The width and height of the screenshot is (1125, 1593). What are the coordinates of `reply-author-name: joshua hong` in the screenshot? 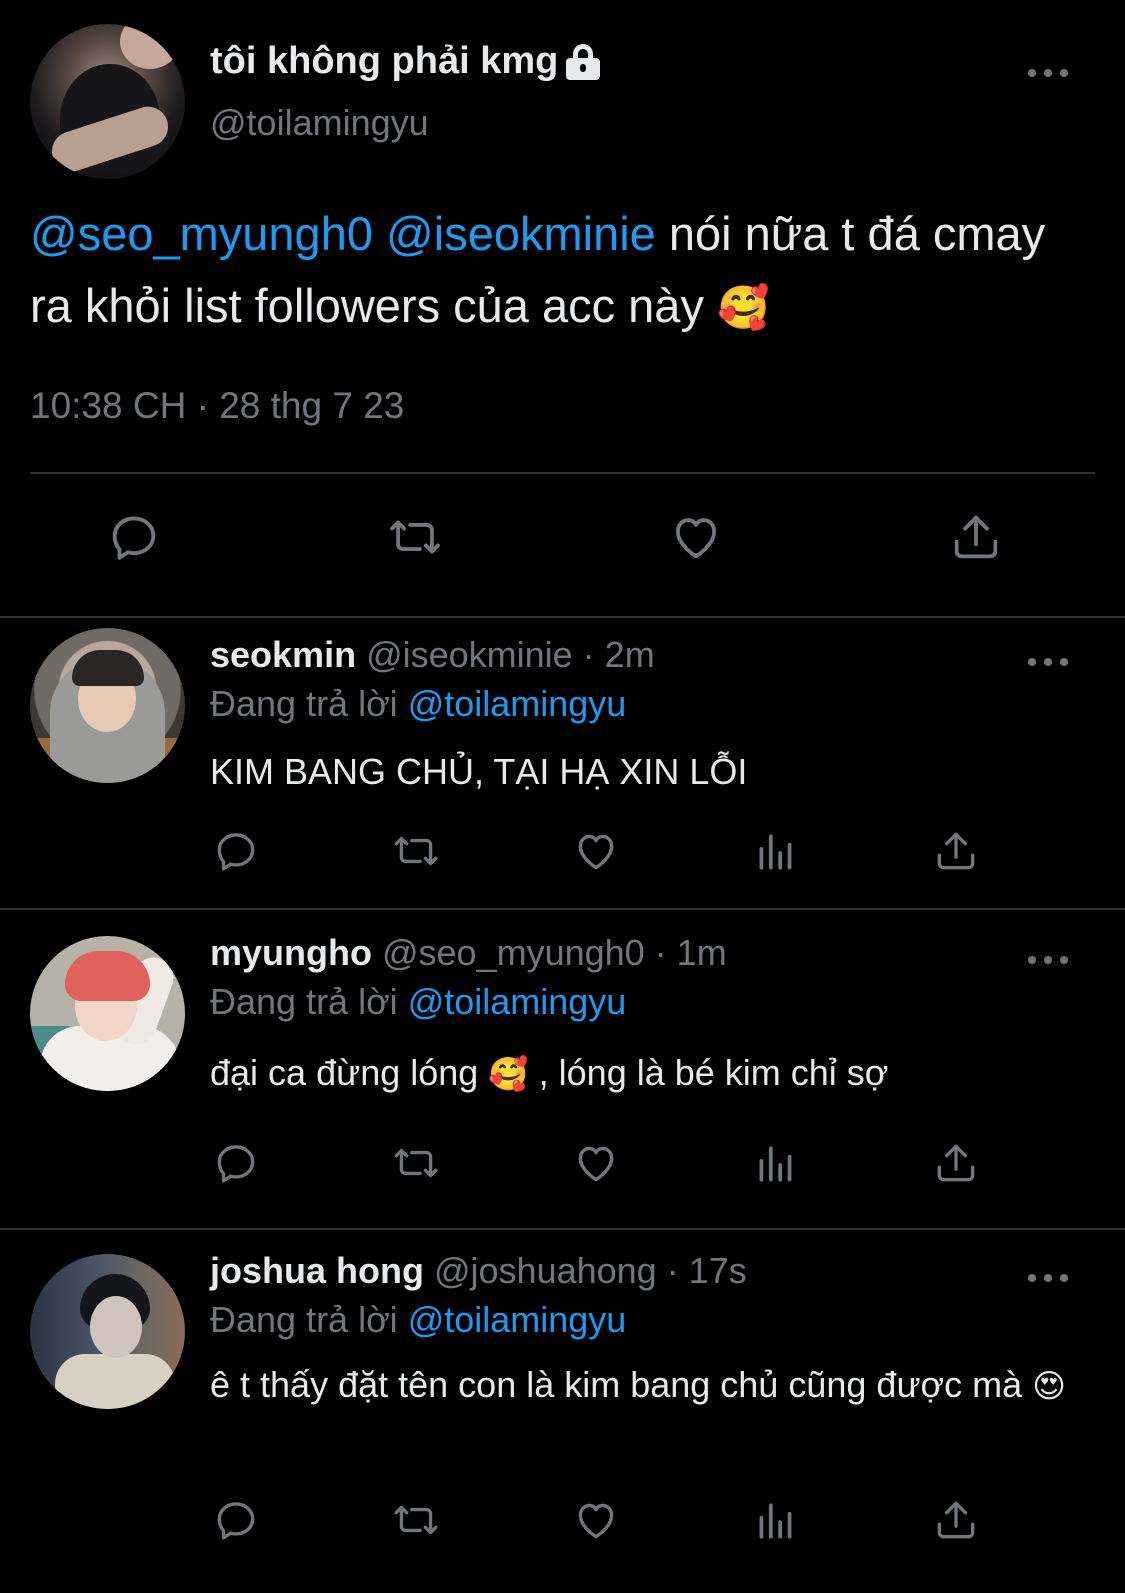 It's located at (317, 1270).